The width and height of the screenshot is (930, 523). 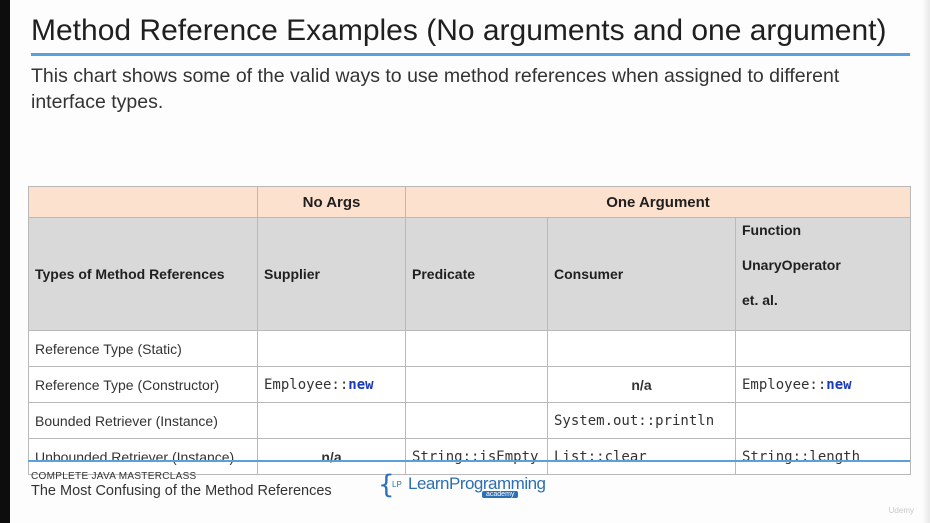 What do you see at coordinates (823, 274) in the screenshot?
I see `column-header-function: Function UnaryOperator et. al.` at bounding box center [823, 274].